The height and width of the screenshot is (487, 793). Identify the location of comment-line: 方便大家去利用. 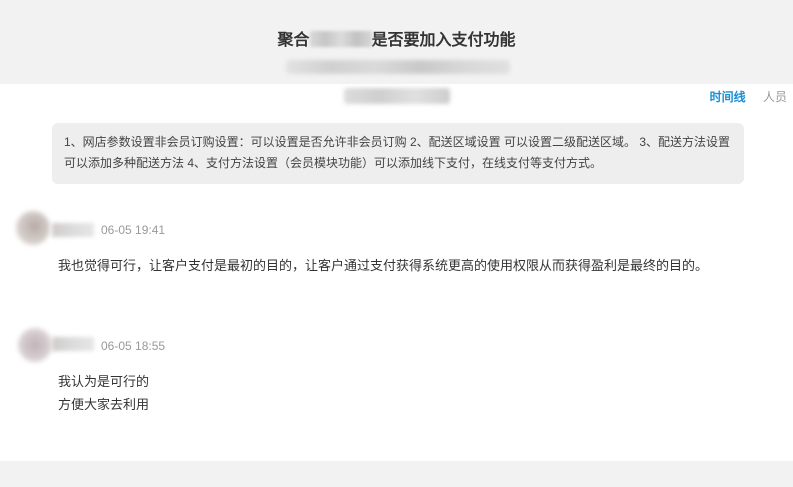
(104, 404).